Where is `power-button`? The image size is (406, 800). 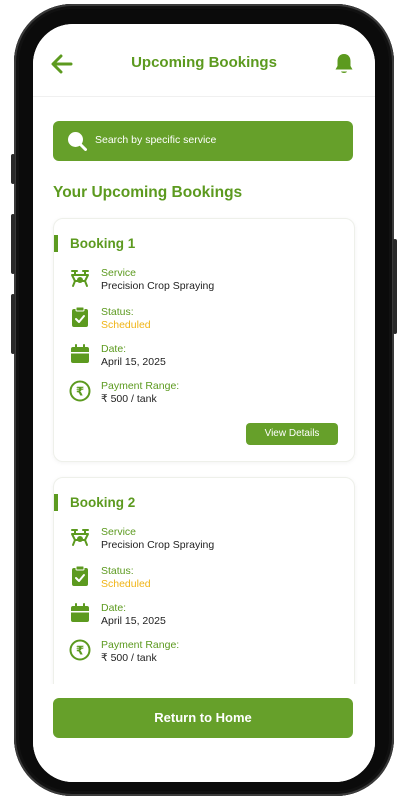 power-button is located at coordinates (395, 286).